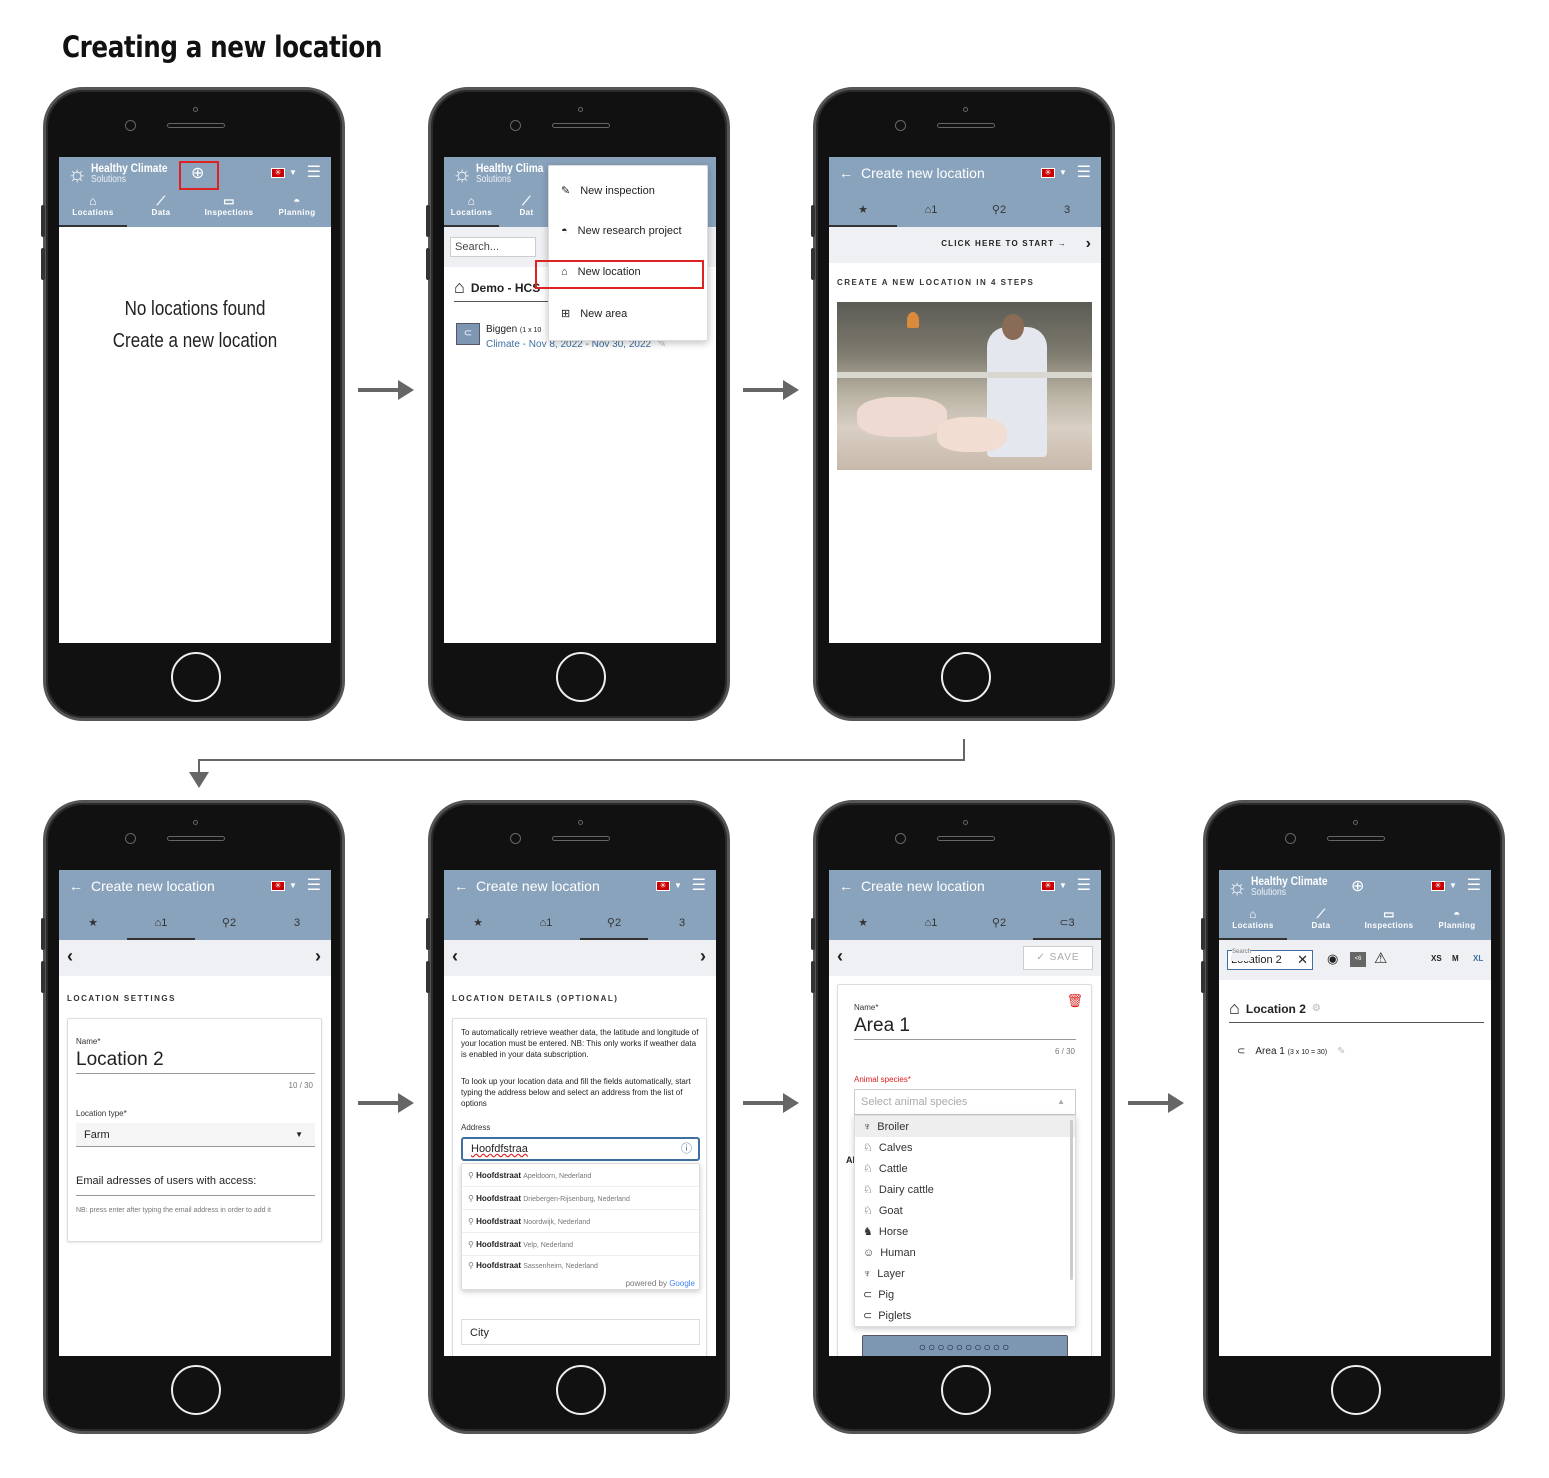 The width and height of the screenshot is (1549, 1478). Describe the element at coordinates (1004, 243) in the screenshot. I see `click-to-start-button: CLICK HERE TO START →` at that location.